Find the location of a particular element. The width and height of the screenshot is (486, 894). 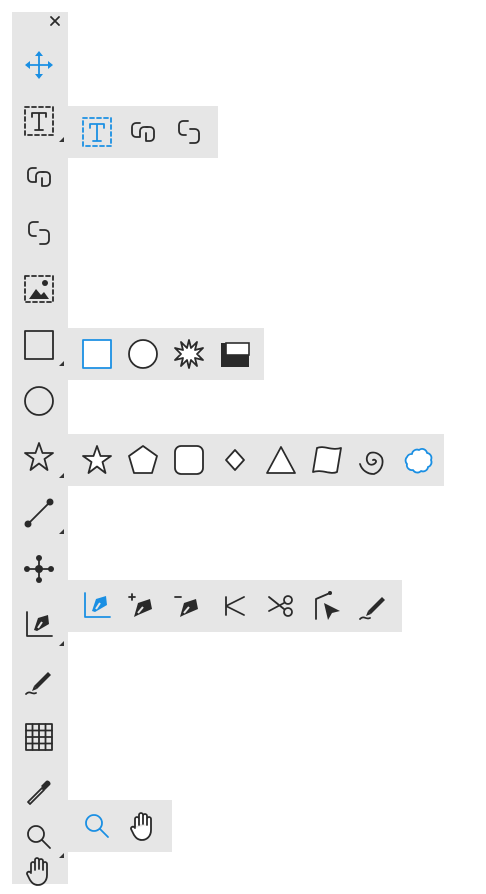

close-icon is located at coordinates (55, 21).